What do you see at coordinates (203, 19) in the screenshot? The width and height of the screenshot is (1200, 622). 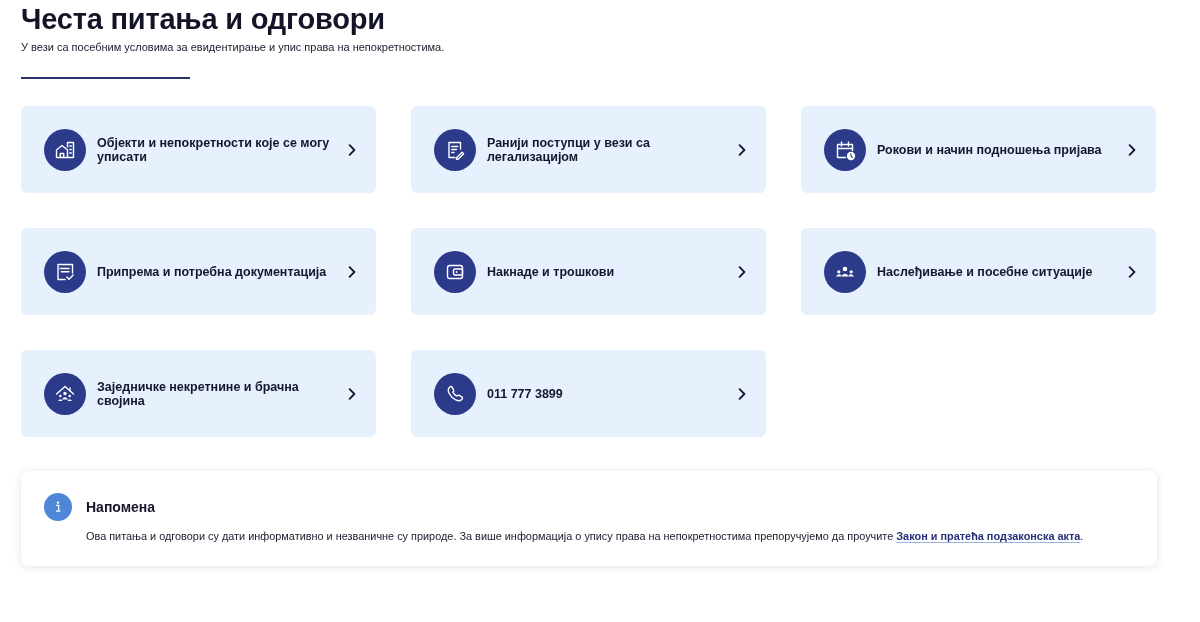 I see `page-title: Честа питања и одговори` at bounding box center [203, 19].